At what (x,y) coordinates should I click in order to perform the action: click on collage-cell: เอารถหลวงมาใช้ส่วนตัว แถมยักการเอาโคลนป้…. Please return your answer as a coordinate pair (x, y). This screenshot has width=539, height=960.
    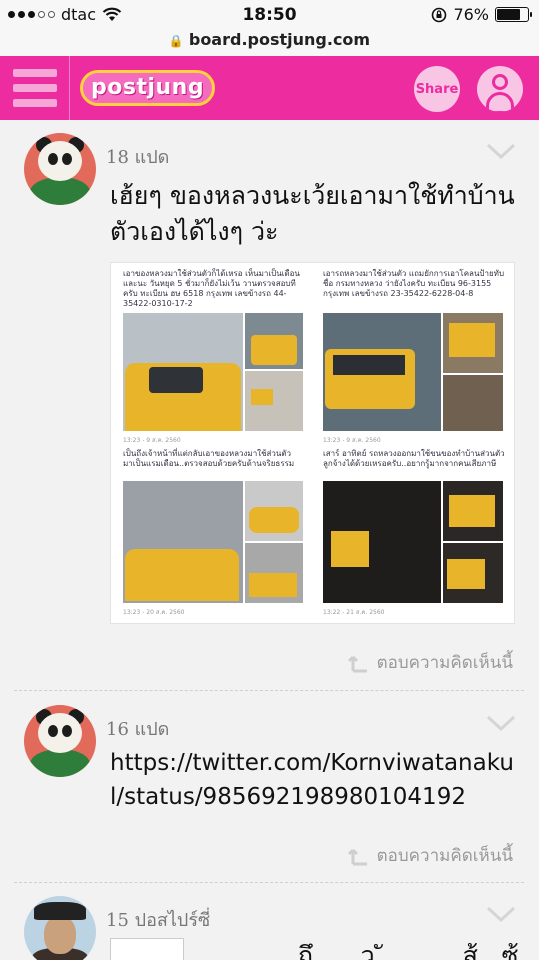
    Looking at the image, I should click on (414, 289).